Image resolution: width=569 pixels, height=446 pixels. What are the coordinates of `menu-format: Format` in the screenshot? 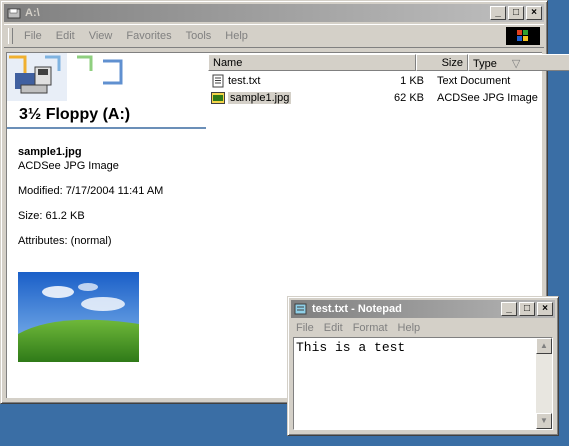 It's located at (370, 328).